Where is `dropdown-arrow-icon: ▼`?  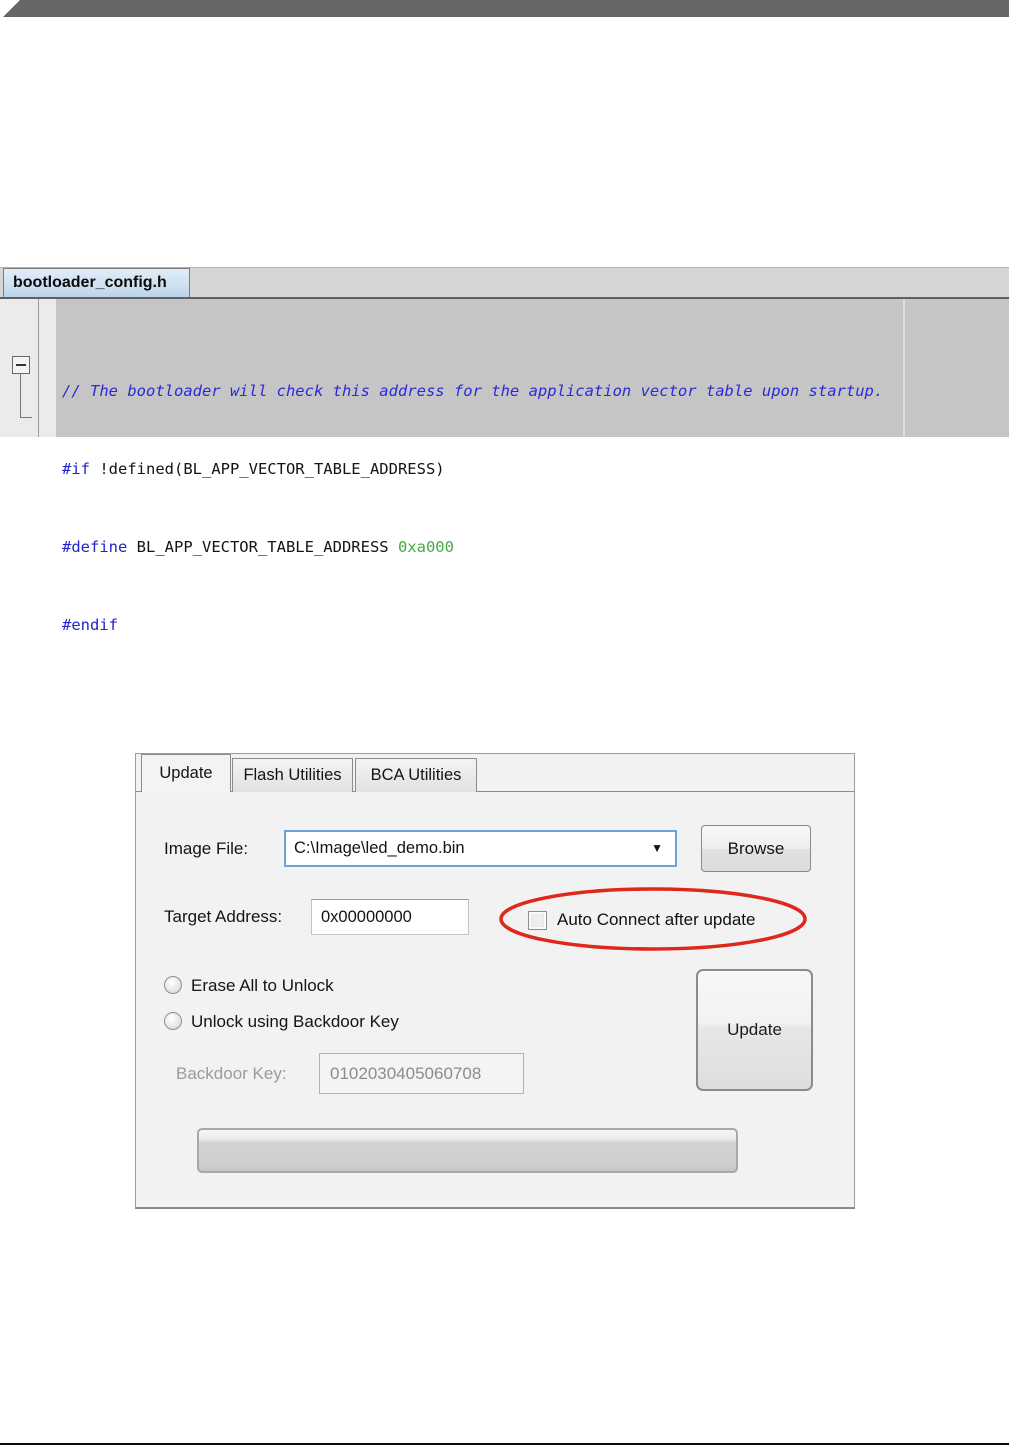 dropdown-arrow-icon: ▼ is located at coordinates (657, 848).